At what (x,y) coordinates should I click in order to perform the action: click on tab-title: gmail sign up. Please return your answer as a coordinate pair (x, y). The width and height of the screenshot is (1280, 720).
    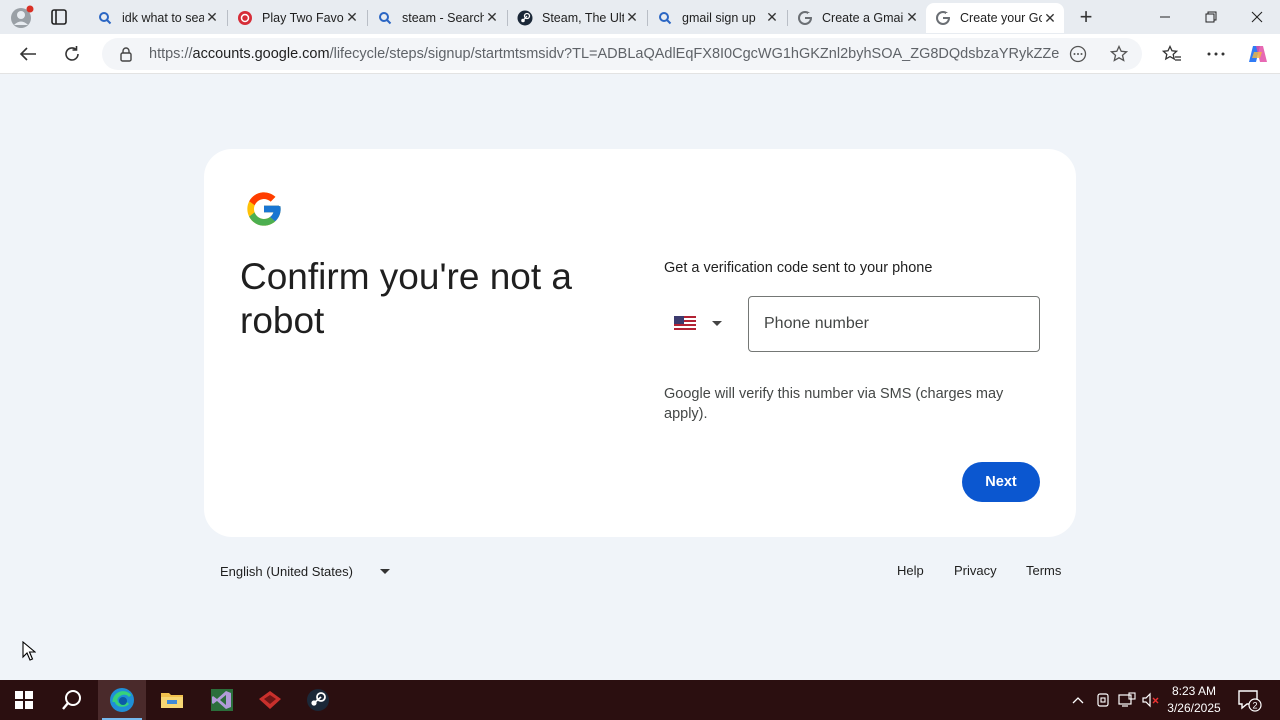
    Looking at the image, I should click on (719, 17).